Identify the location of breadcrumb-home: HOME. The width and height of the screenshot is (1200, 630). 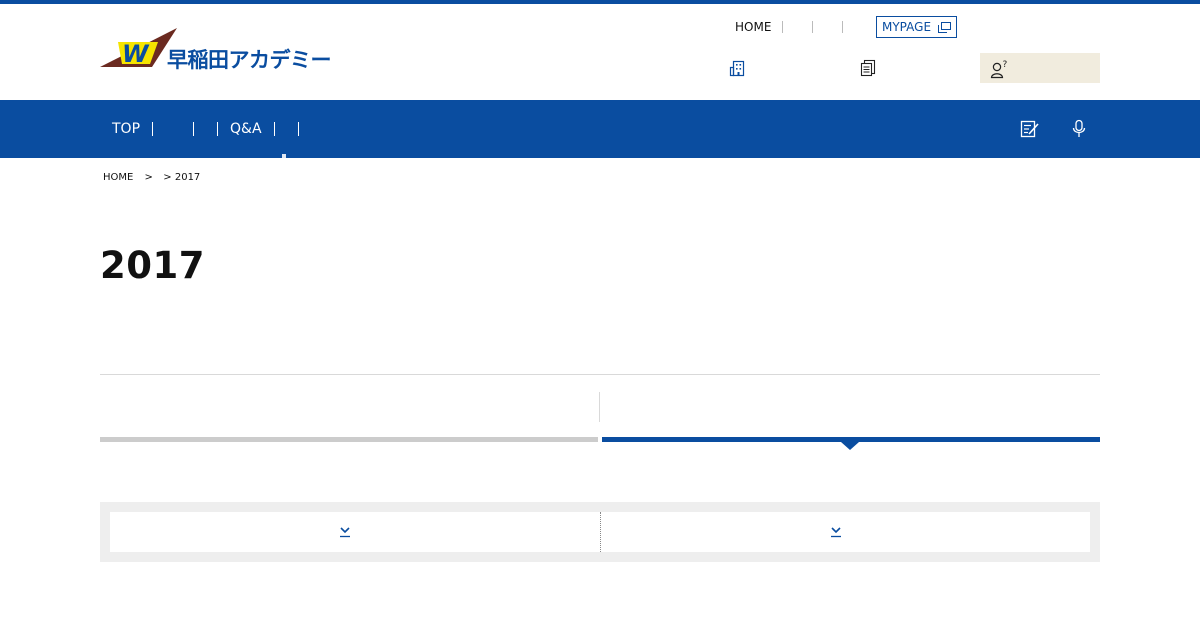
(118, 177).